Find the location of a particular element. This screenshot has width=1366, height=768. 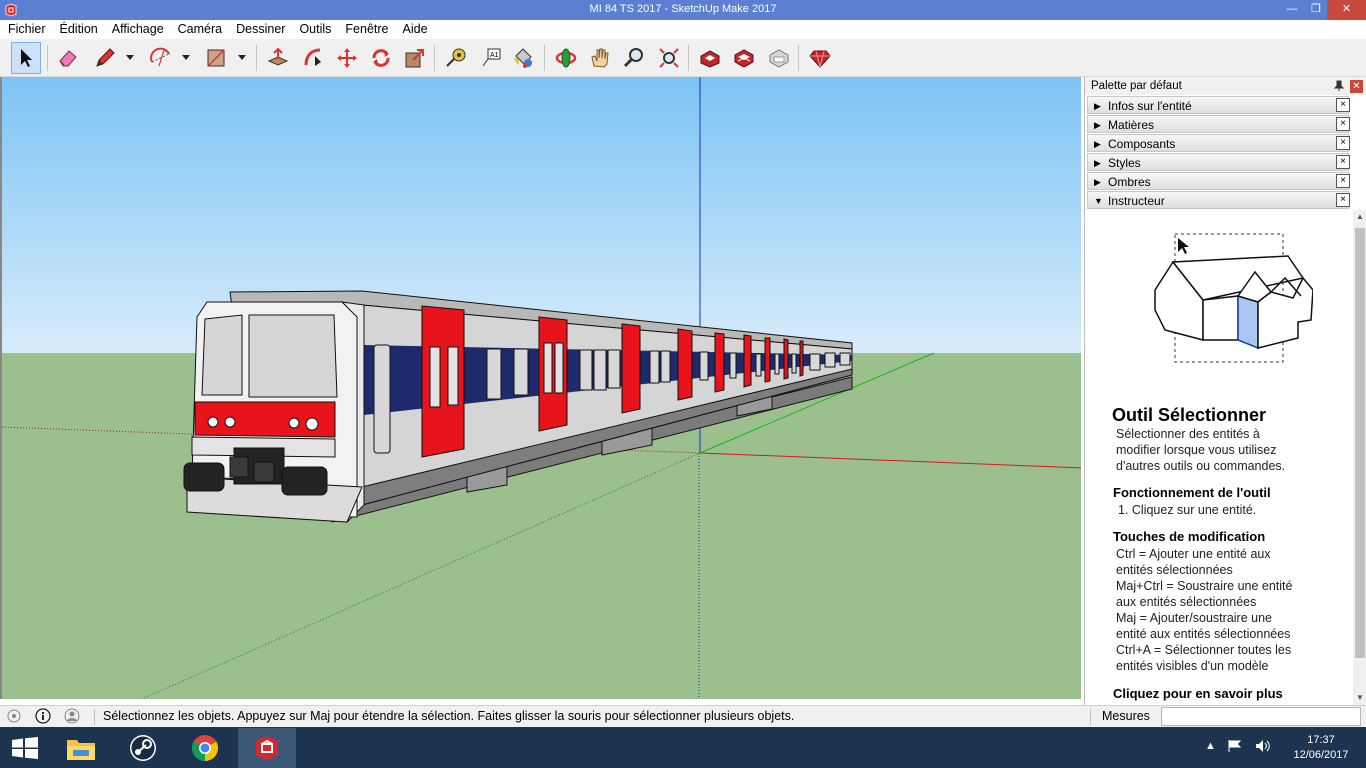

rectangle-tool-button is located at coordinates (216, 58).